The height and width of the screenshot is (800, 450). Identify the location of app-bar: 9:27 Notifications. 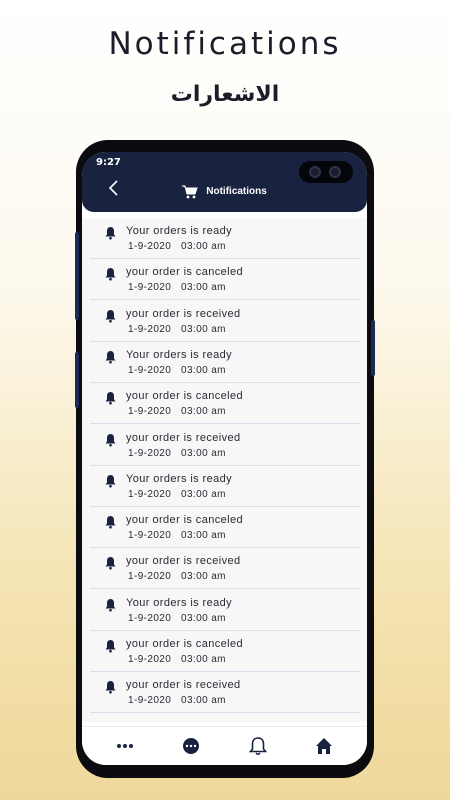
(224, 182).